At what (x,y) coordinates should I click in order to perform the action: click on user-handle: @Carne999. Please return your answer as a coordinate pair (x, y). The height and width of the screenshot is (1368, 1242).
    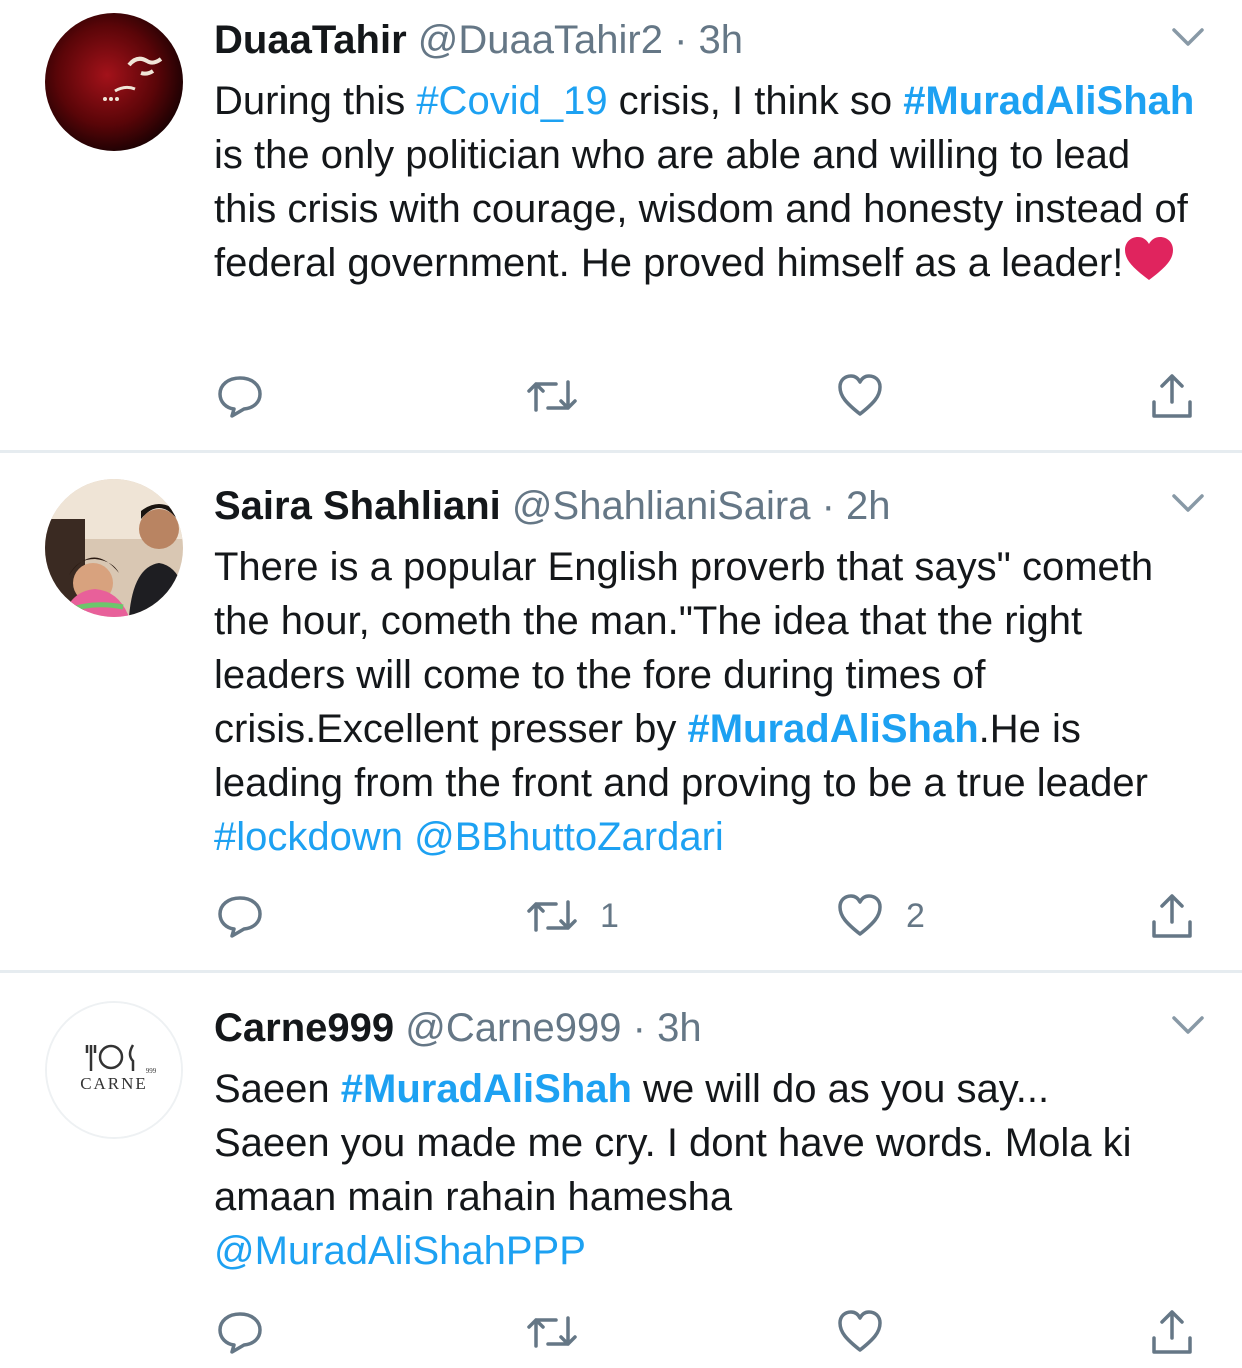
    Looking at the image, I should click on (513, 1028).